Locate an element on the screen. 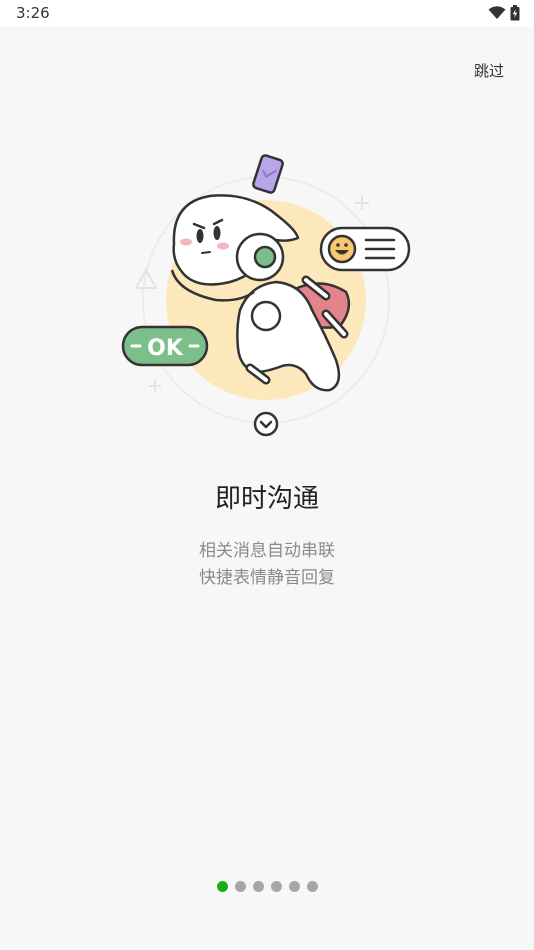 The height and width of the screenshot is (950, 534). status-time: 3:26 is located at coordinates (33, 13).